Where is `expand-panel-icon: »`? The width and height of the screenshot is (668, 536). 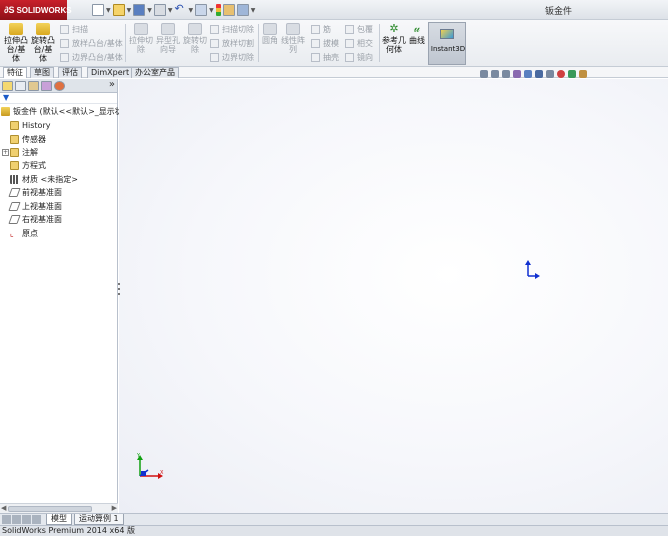 expand-panel-icon: » is located at coordinates (112, 84).